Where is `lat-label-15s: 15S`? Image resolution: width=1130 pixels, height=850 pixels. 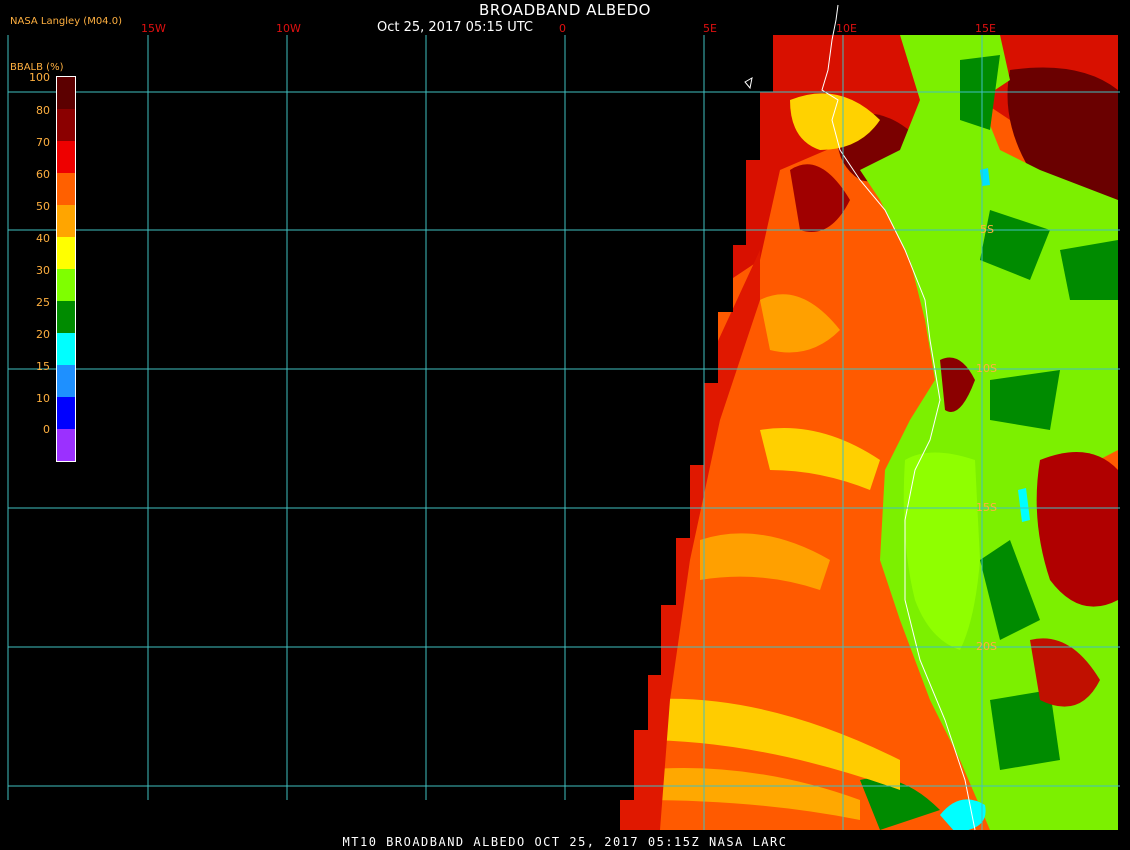
lat-label-15s: 15S is located at coordinates (986, 507).